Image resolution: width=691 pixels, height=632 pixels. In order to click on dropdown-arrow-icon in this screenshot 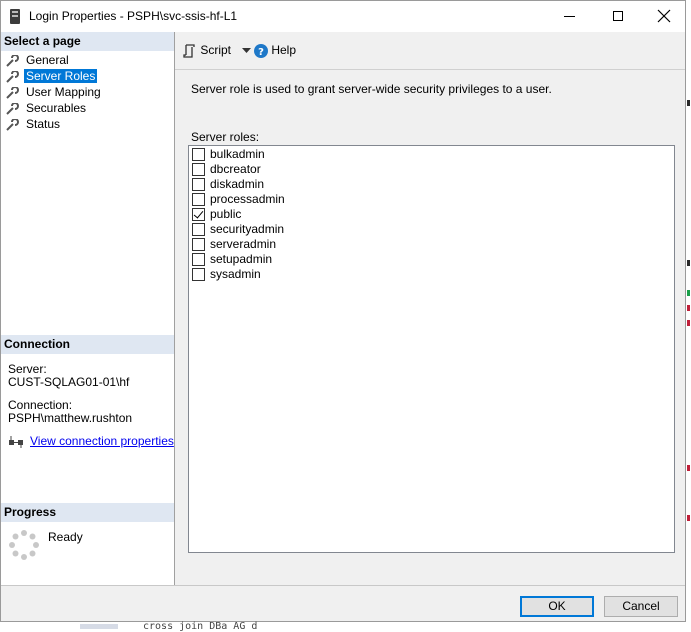, I will do `click(247, 50)`.